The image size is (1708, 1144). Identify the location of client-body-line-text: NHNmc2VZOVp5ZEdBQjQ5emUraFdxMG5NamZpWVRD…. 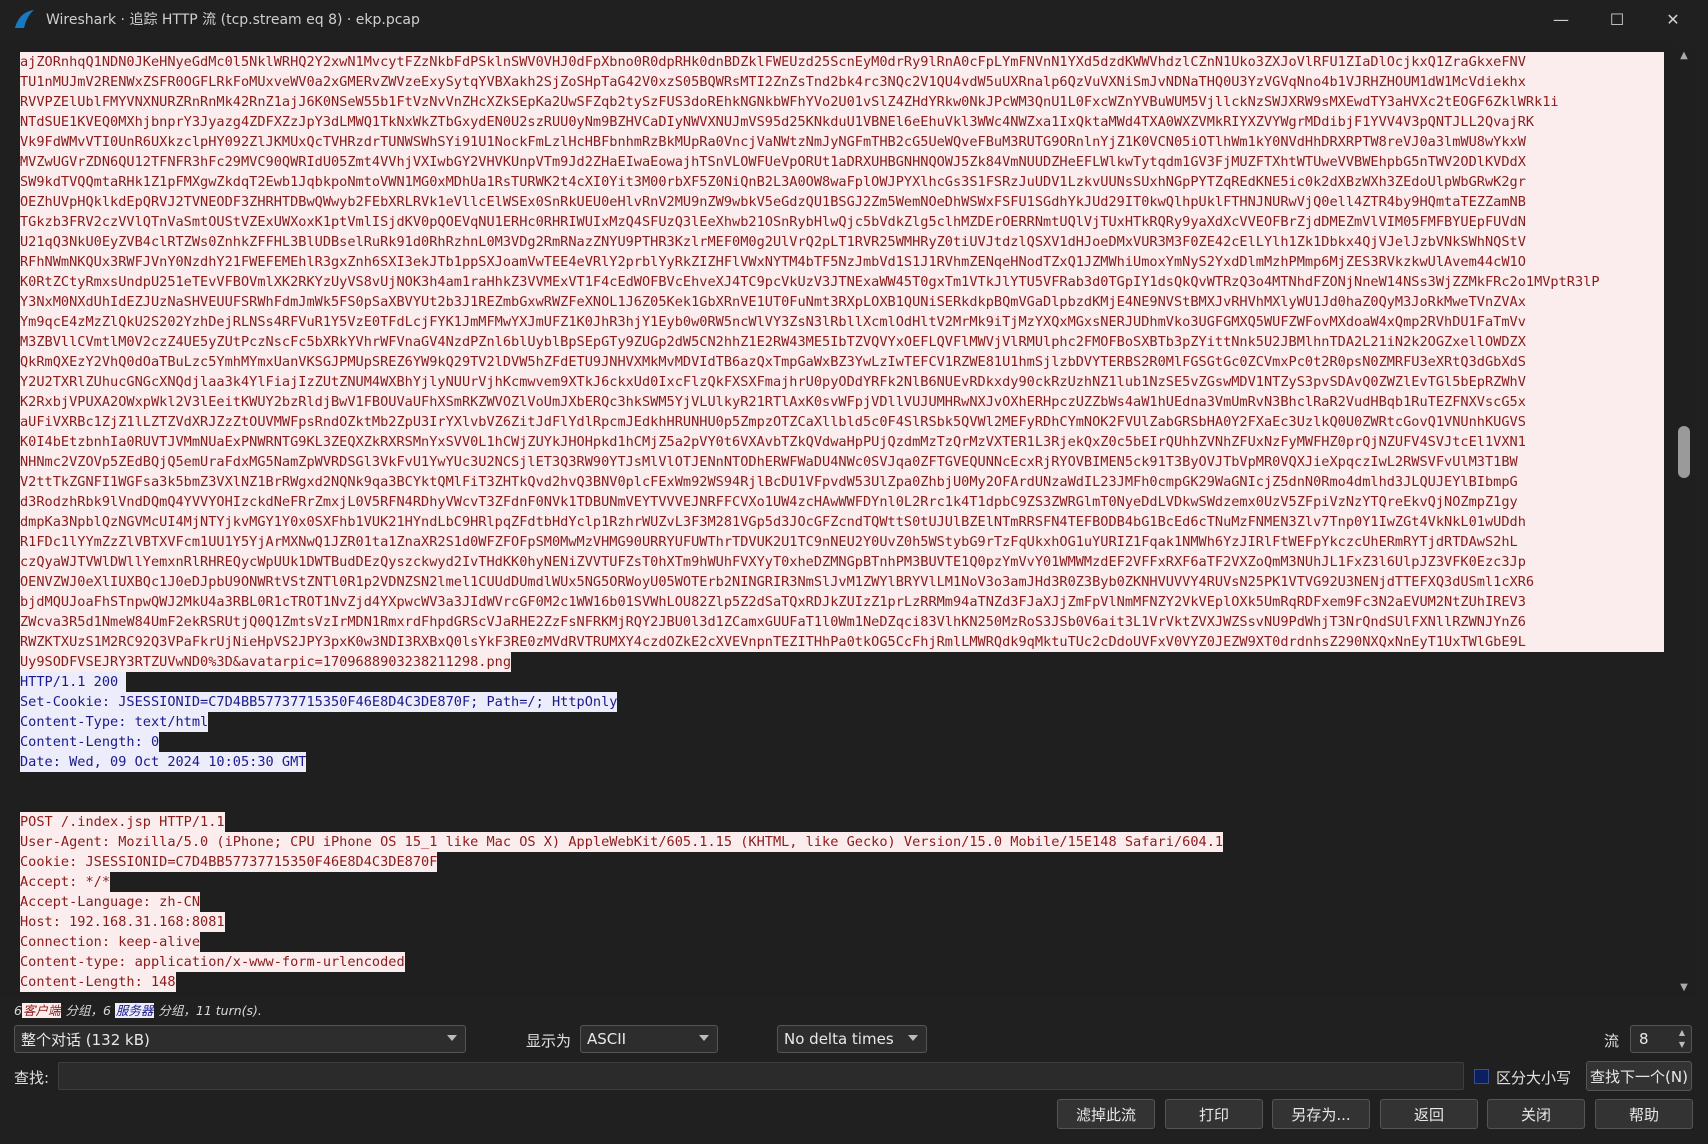
(842, 462).